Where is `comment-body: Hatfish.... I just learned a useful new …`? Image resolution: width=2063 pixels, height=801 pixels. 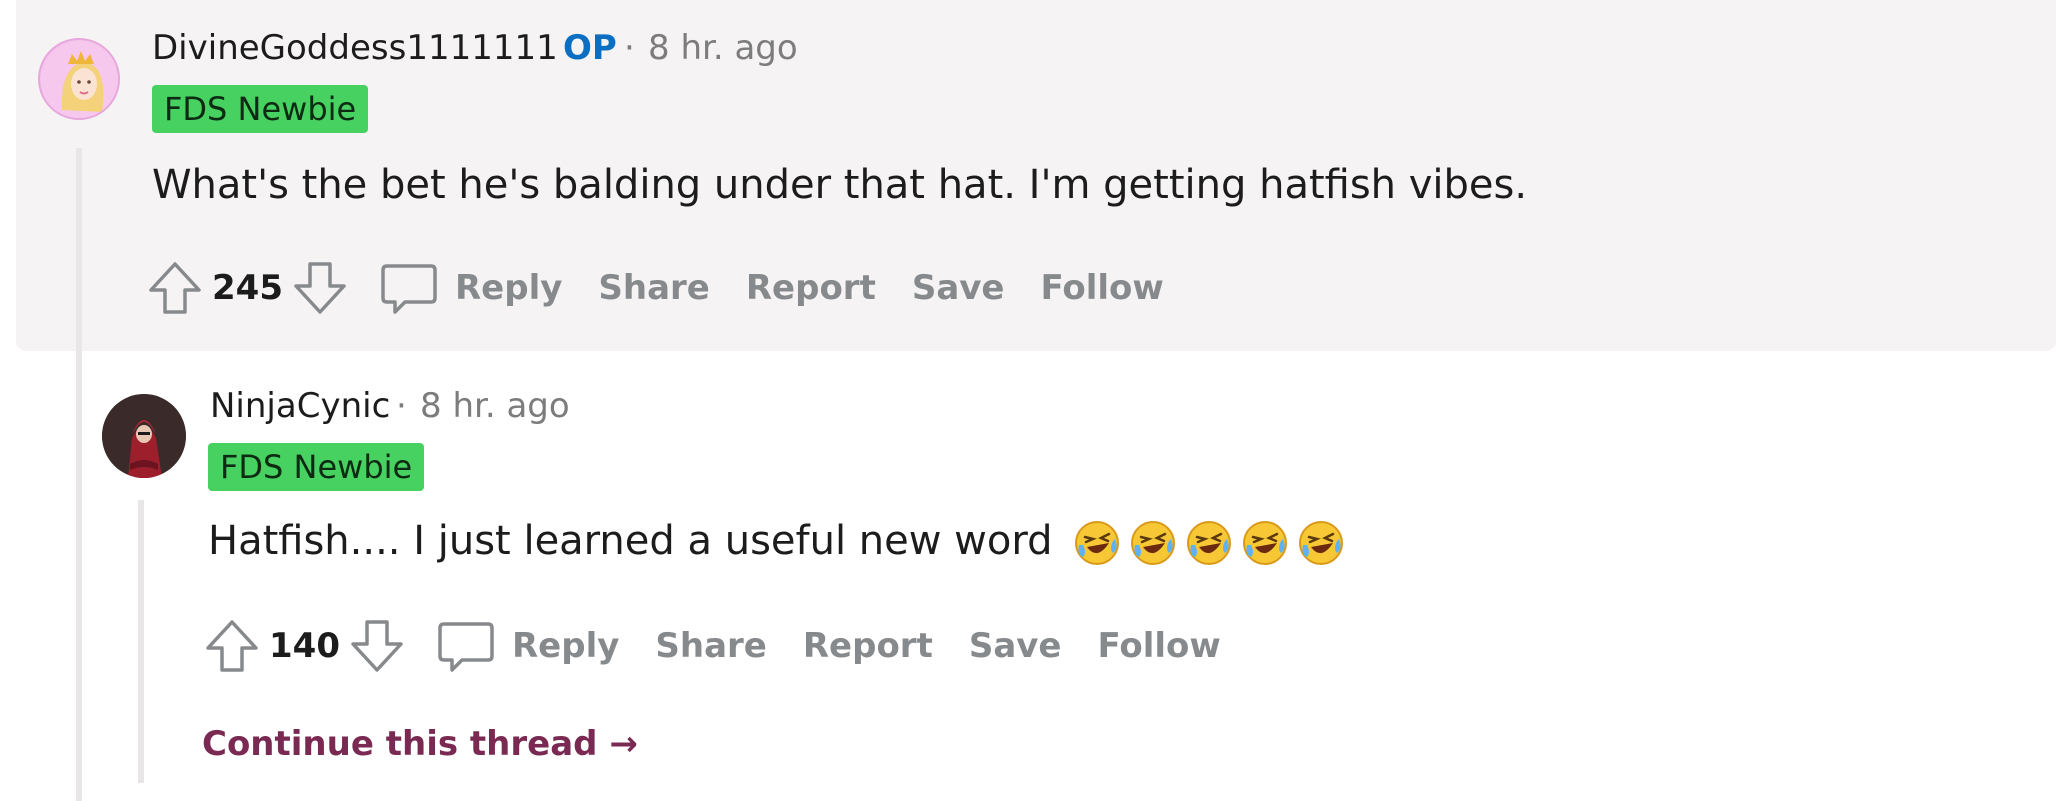
comment-body: Hatfish.... I just learned a useful new … is located at coordinates (630, 541).